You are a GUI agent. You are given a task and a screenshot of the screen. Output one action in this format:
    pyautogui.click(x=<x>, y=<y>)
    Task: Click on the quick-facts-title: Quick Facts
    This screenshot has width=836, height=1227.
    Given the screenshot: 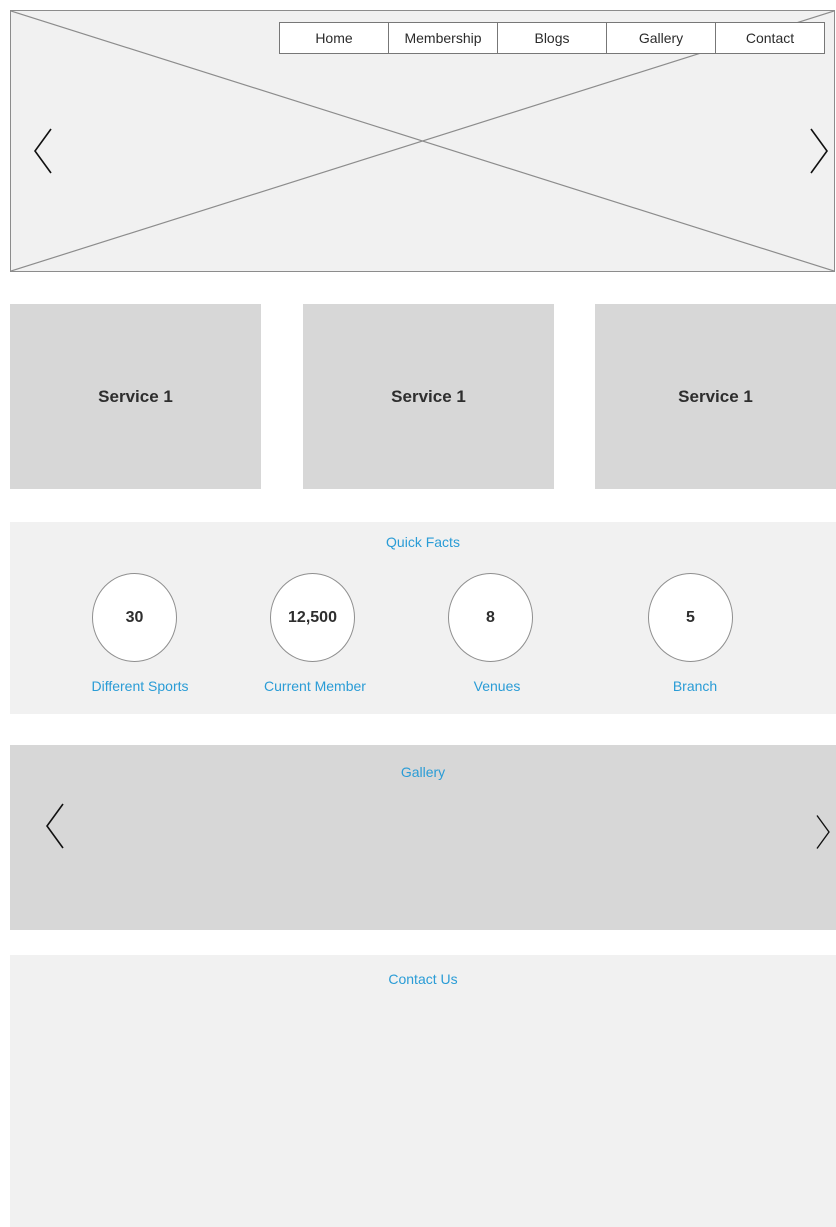 What is the action you would take?
    pyautogui.click(x=423, y=542)
    